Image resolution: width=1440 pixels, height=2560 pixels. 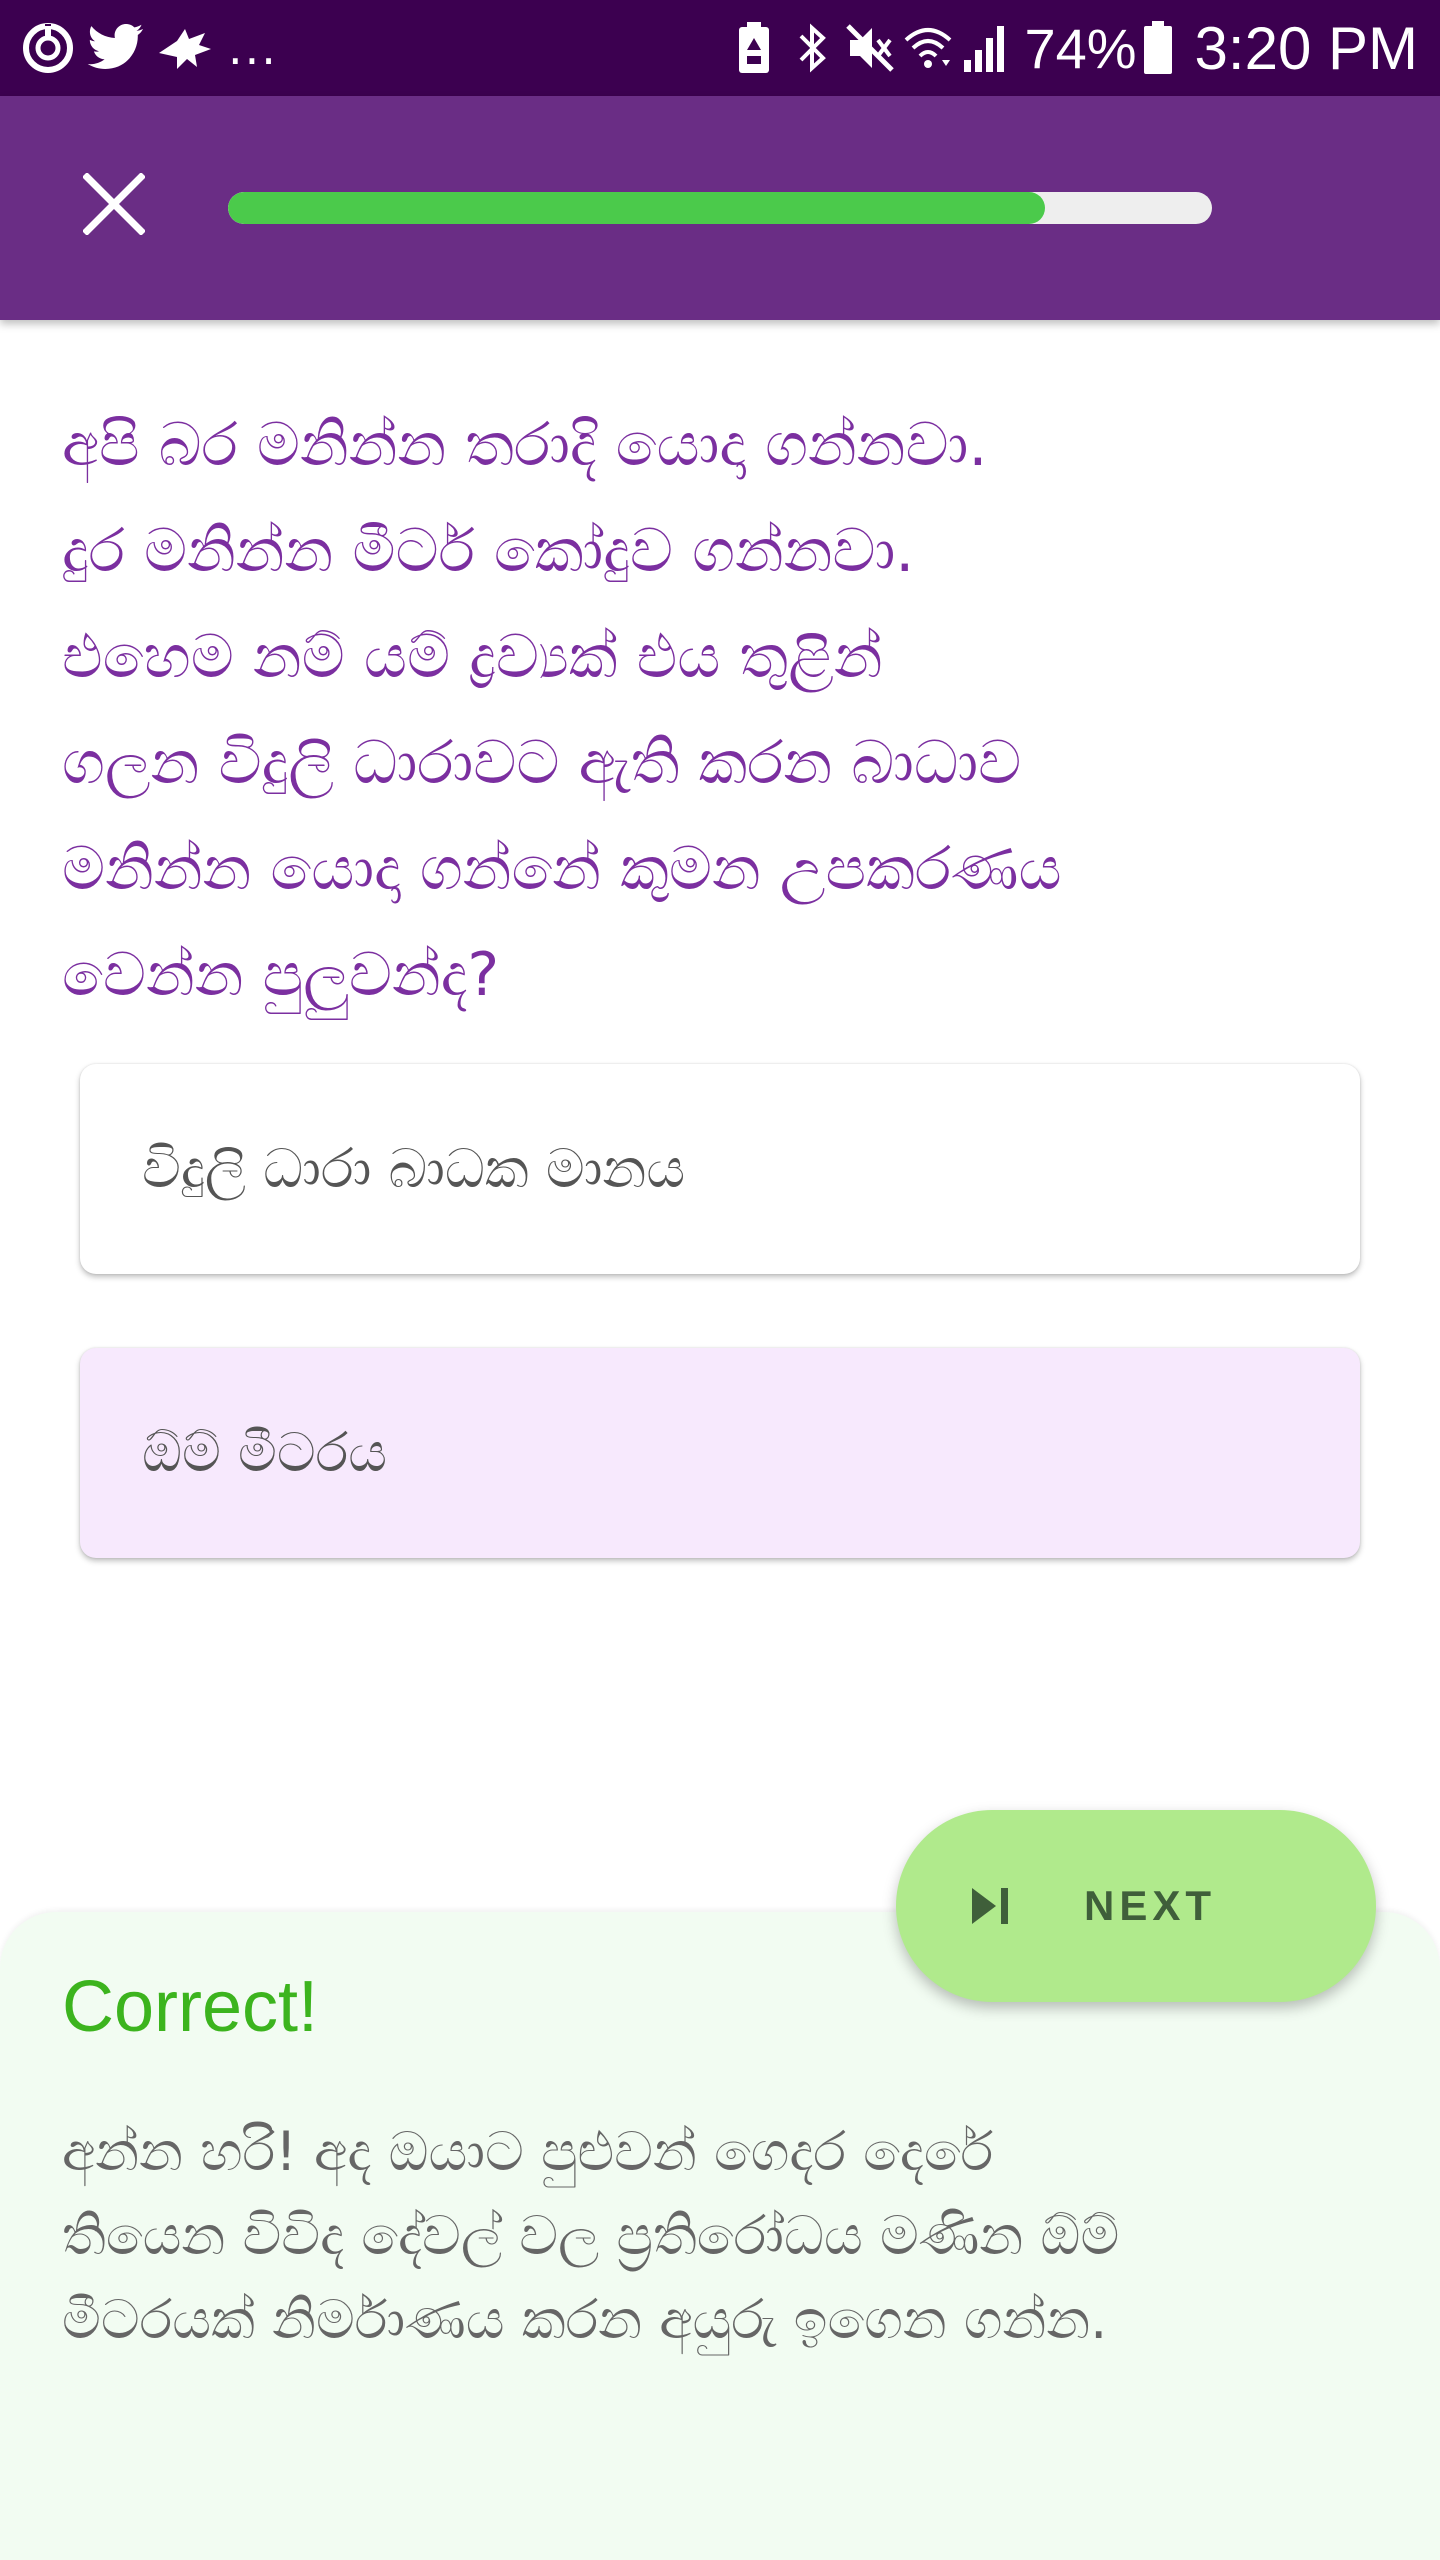 I want to click on battery-percentage: 74%, so click(x=1080, y=48).